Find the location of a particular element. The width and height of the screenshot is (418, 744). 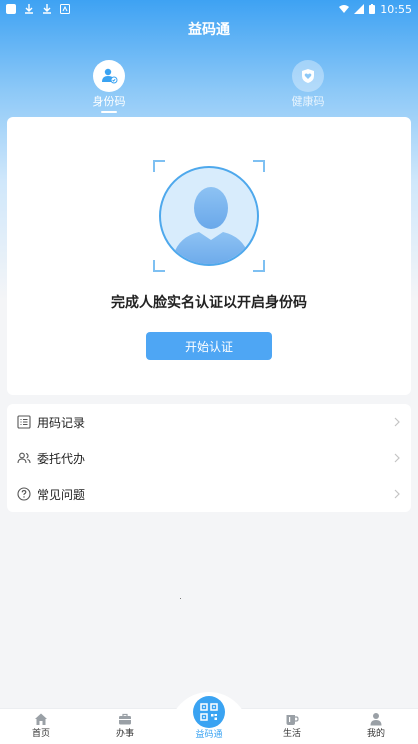

nav-item-life: 生活 is located at coordinates (292, 726).